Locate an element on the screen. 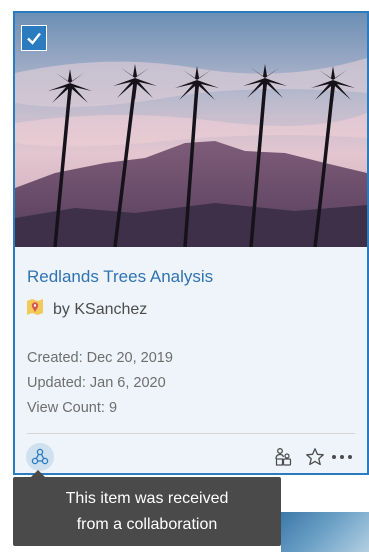  checkmark-icon is located at coordinates (34, 38).